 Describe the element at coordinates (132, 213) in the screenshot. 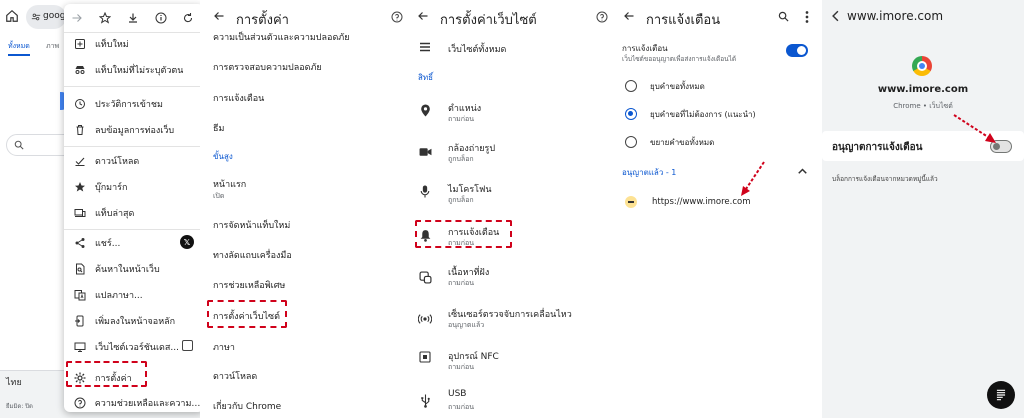

I see `menu-item-recent-tabs: แท็บล่าสุด` at that location.